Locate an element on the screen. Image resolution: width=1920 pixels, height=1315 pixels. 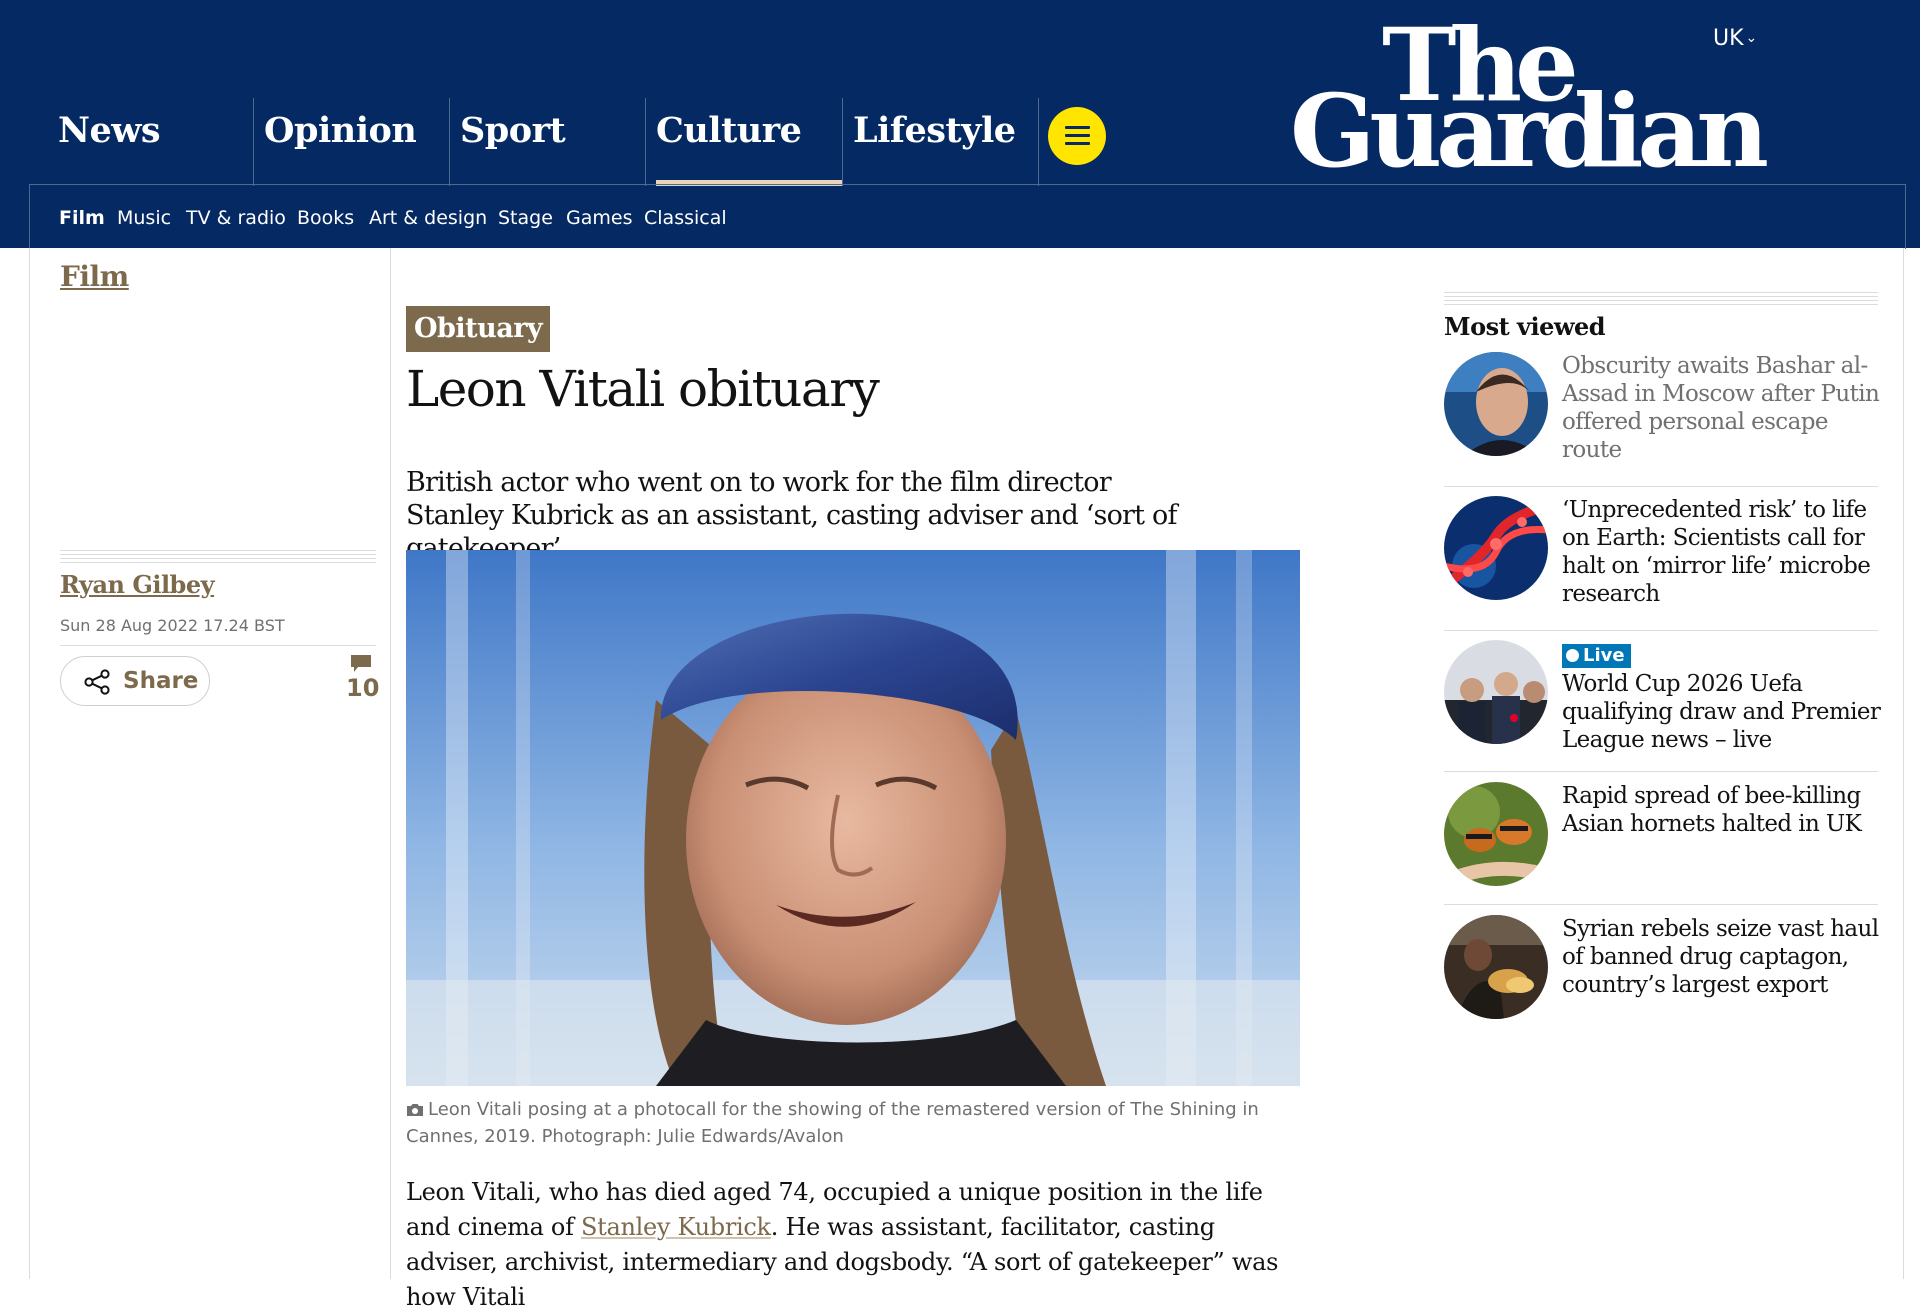
pillar-opinion: Opinion is located at coordinates (351, 142).